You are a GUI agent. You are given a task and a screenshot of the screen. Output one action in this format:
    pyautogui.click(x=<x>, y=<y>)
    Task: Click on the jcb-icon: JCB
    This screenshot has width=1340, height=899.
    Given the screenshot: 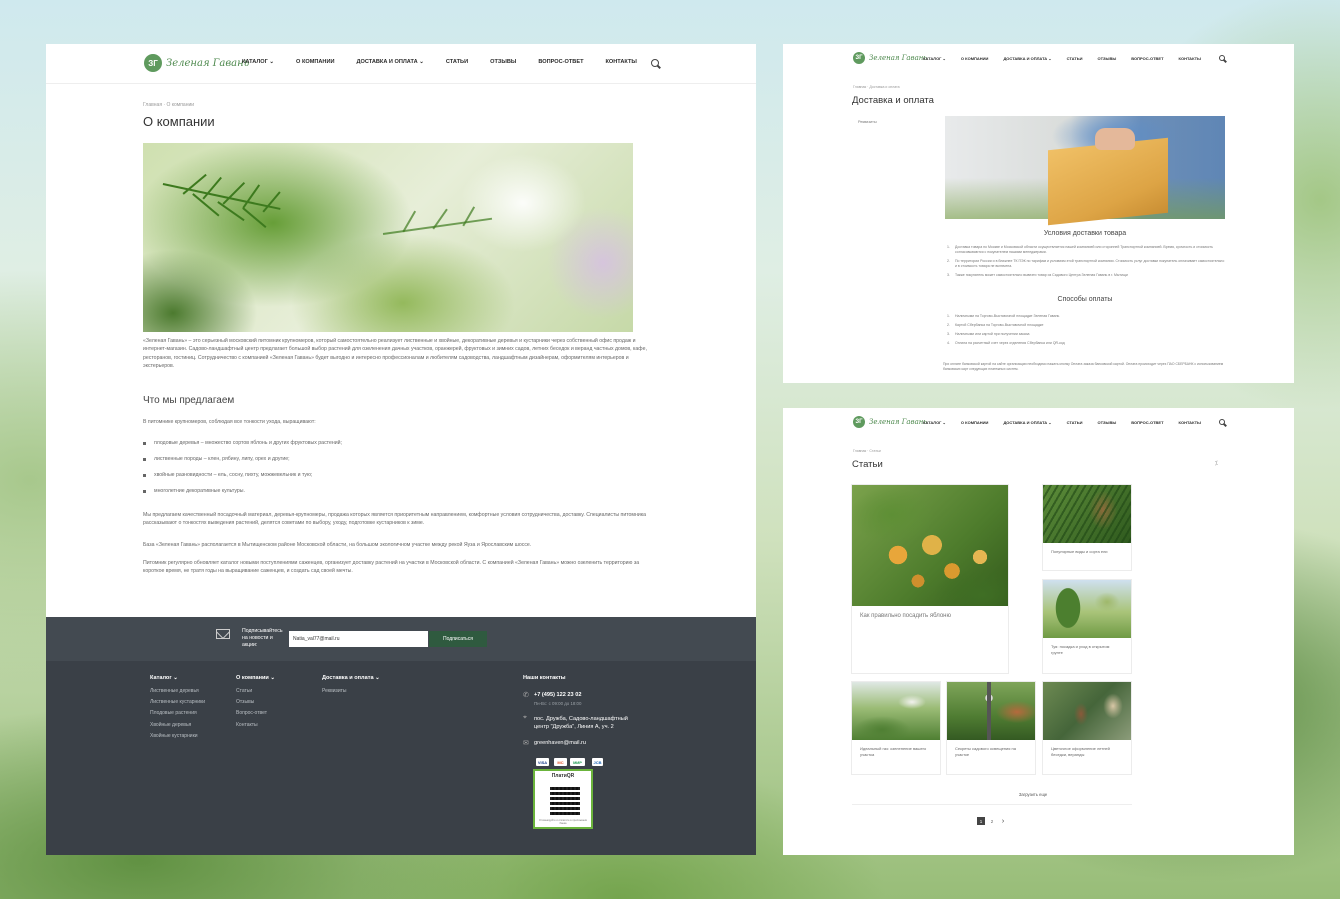 What is the action you would take?
    pyautogui.click(x=597, y=762)
    